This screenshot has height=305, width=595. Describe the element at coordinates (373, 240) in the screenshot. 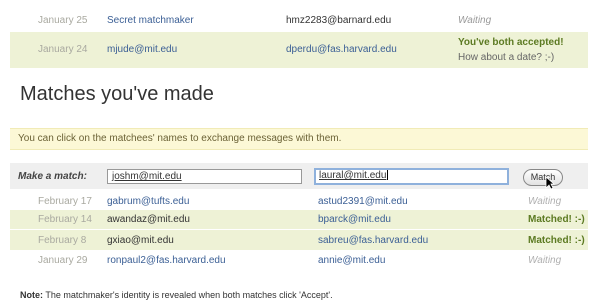

I see `match-second-link: sabreu@fas.harvard.edu` at that location.